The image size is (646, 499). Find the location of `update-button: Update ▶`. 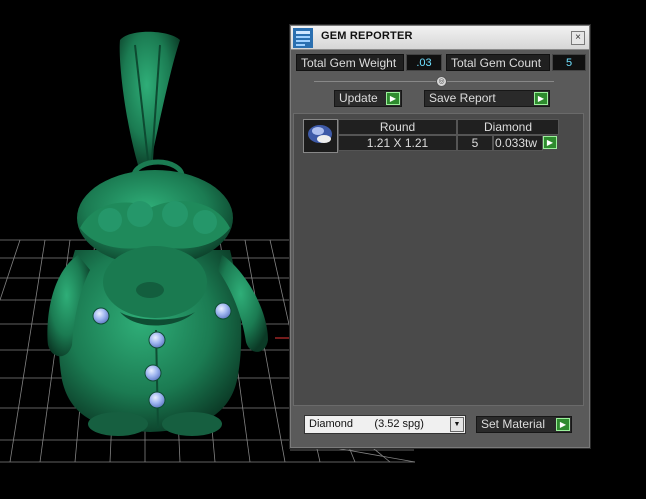

update-button: Update ▶ is located at coordinates (368, 98).